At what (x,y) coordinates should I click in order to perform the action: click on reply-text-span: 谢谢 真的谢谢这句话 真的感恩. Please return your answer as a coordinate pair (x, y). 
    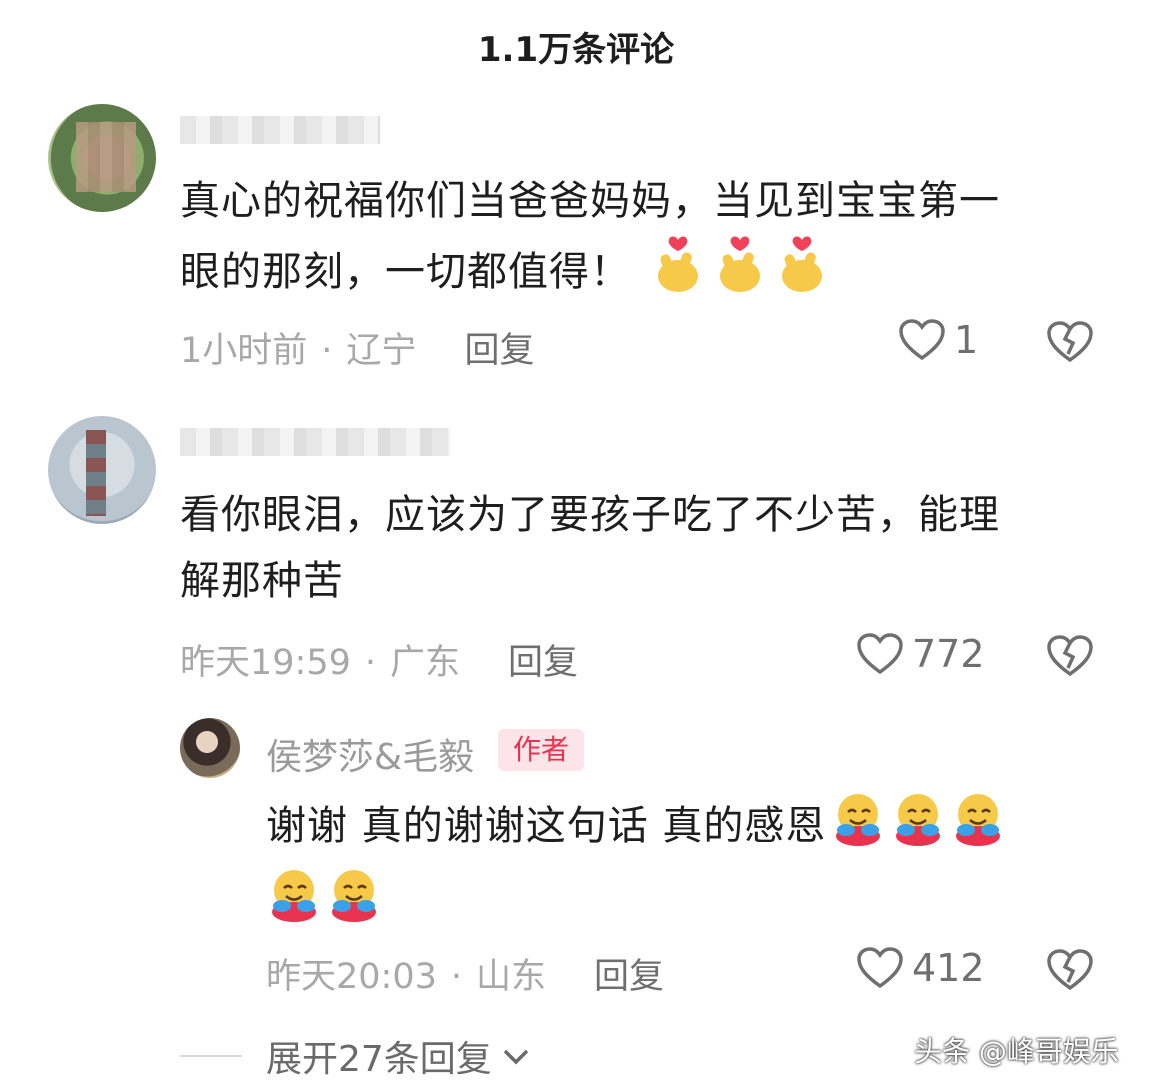
    Looking at the image, I should click on (546, 826).